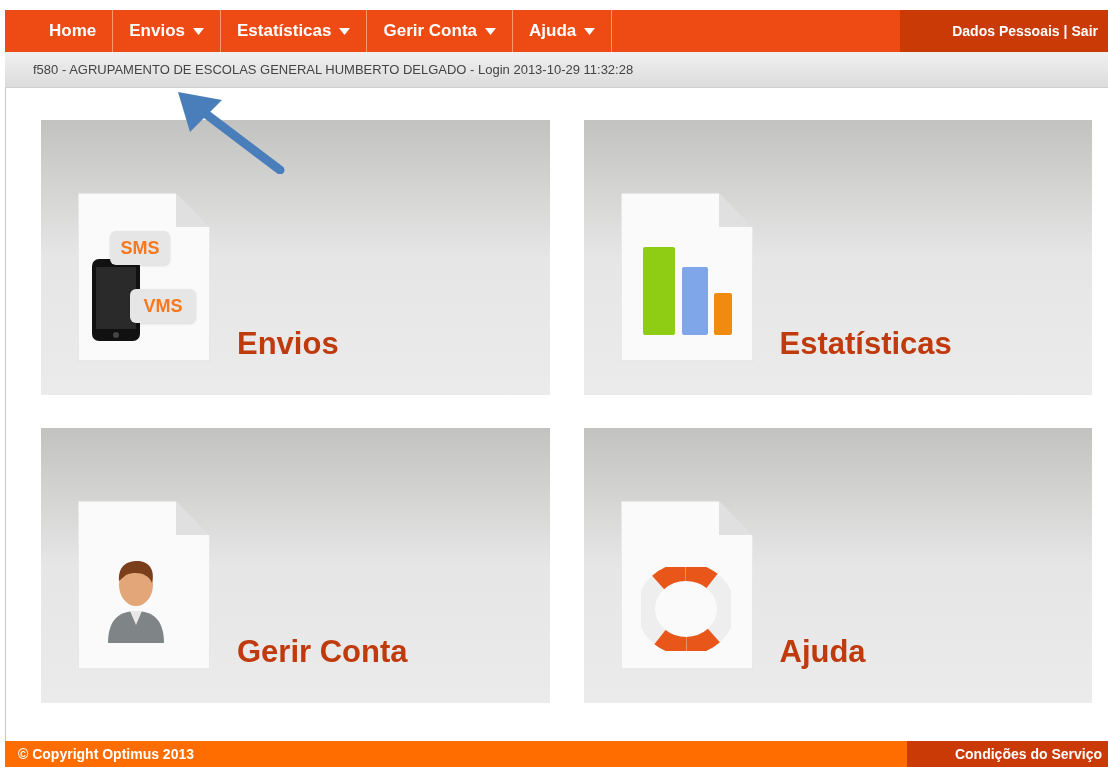 Image resolution: width=1108 pixels, height=767 pixels. What do you see at coordinates (685, 609) in the screenshot?
I see `lifebuoy-icon` at bounding box center [685, 609].